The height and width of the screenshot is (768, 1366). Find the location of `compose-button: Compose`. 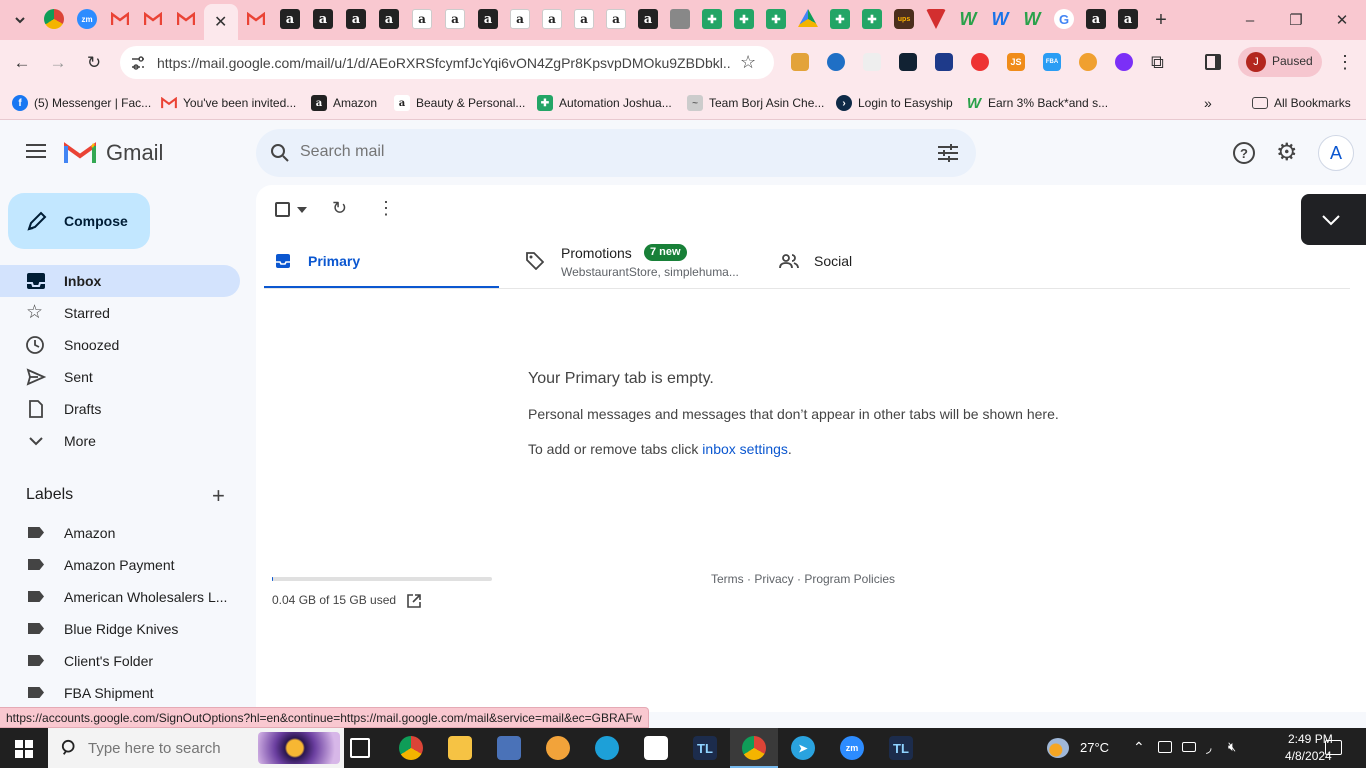

compose-button: Compose is located at coordinates (79, 221).